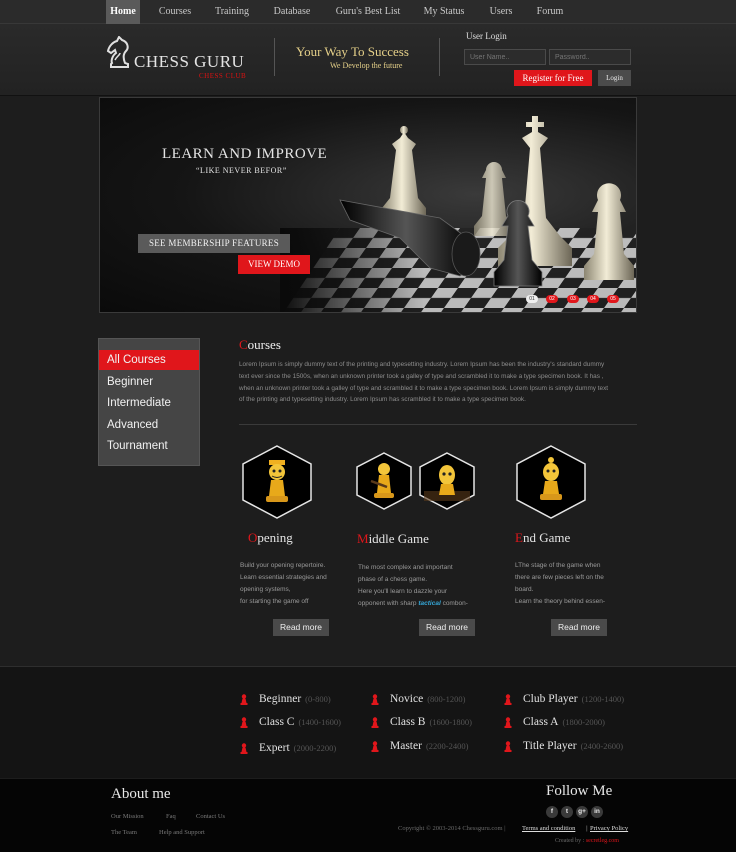  Describe the element at coordinates (127, 816) in the screenshot. I see `footer-link-our-mission: Our Mission` at that location.